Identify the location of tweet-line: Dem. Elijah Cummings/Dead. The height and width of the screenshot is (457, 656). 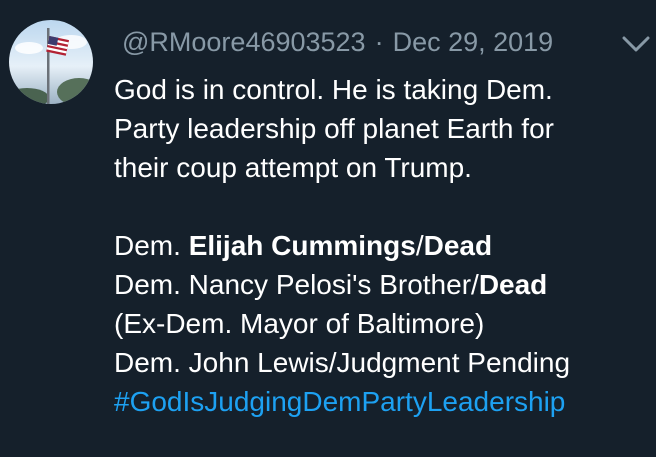
(382, 245).